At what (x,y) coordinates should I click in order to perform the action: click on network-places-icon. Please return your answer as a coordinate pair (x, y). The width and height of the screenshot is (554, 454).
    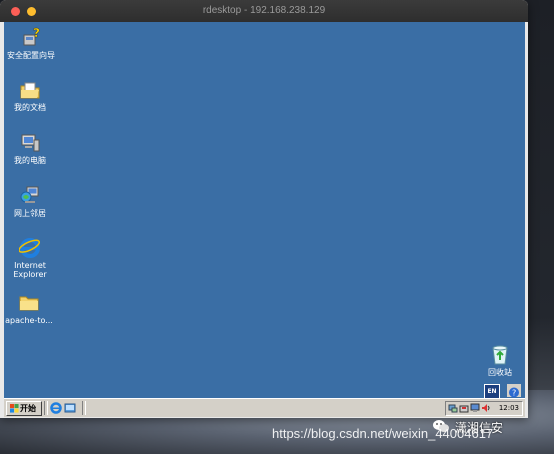
    Looking at the image, I should click on (29, 194).